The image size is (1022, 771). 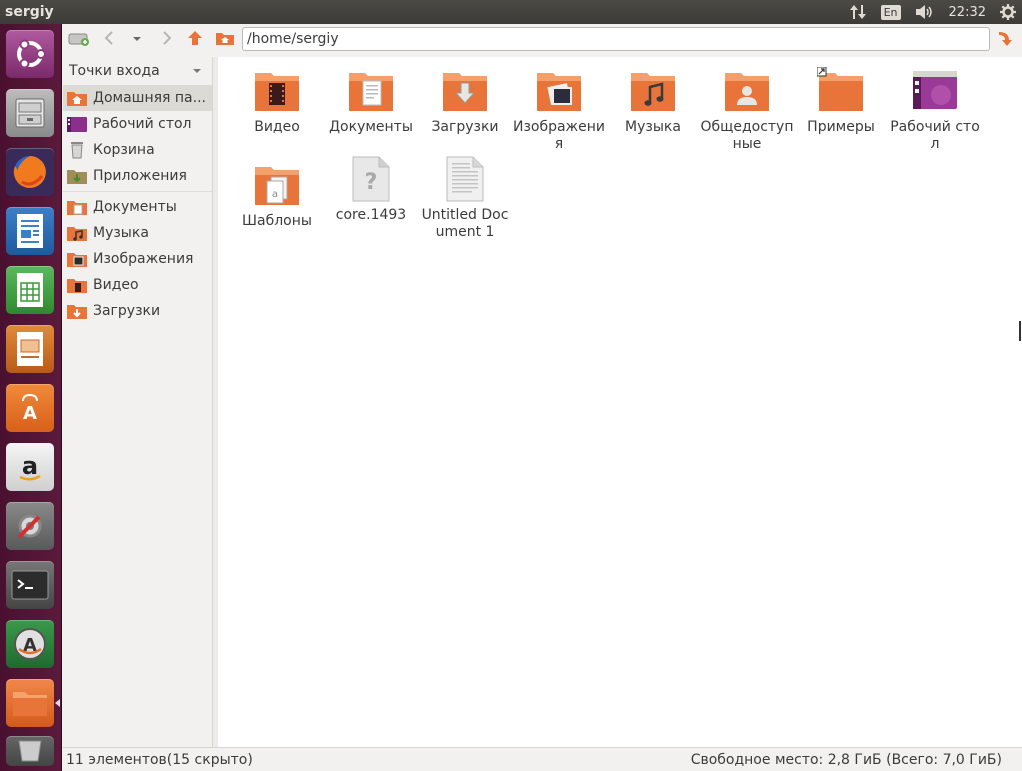 I want to click on file-label: core.1493, so click(x=371, y=215).